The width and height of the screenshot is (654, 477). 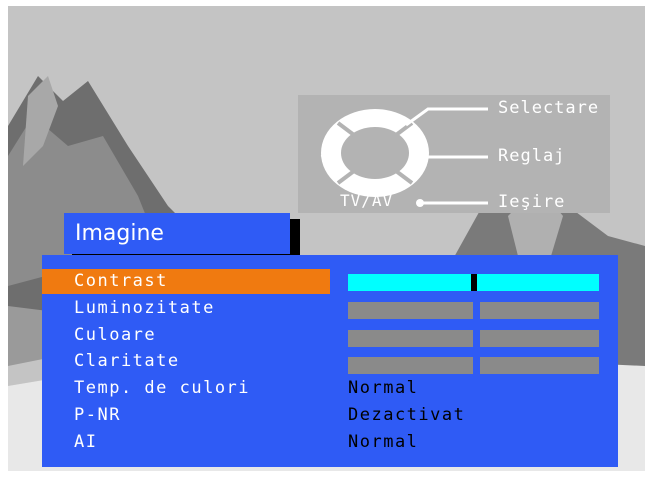 I want to click on contrast-slider-thumb, so click(x=474, y=282).